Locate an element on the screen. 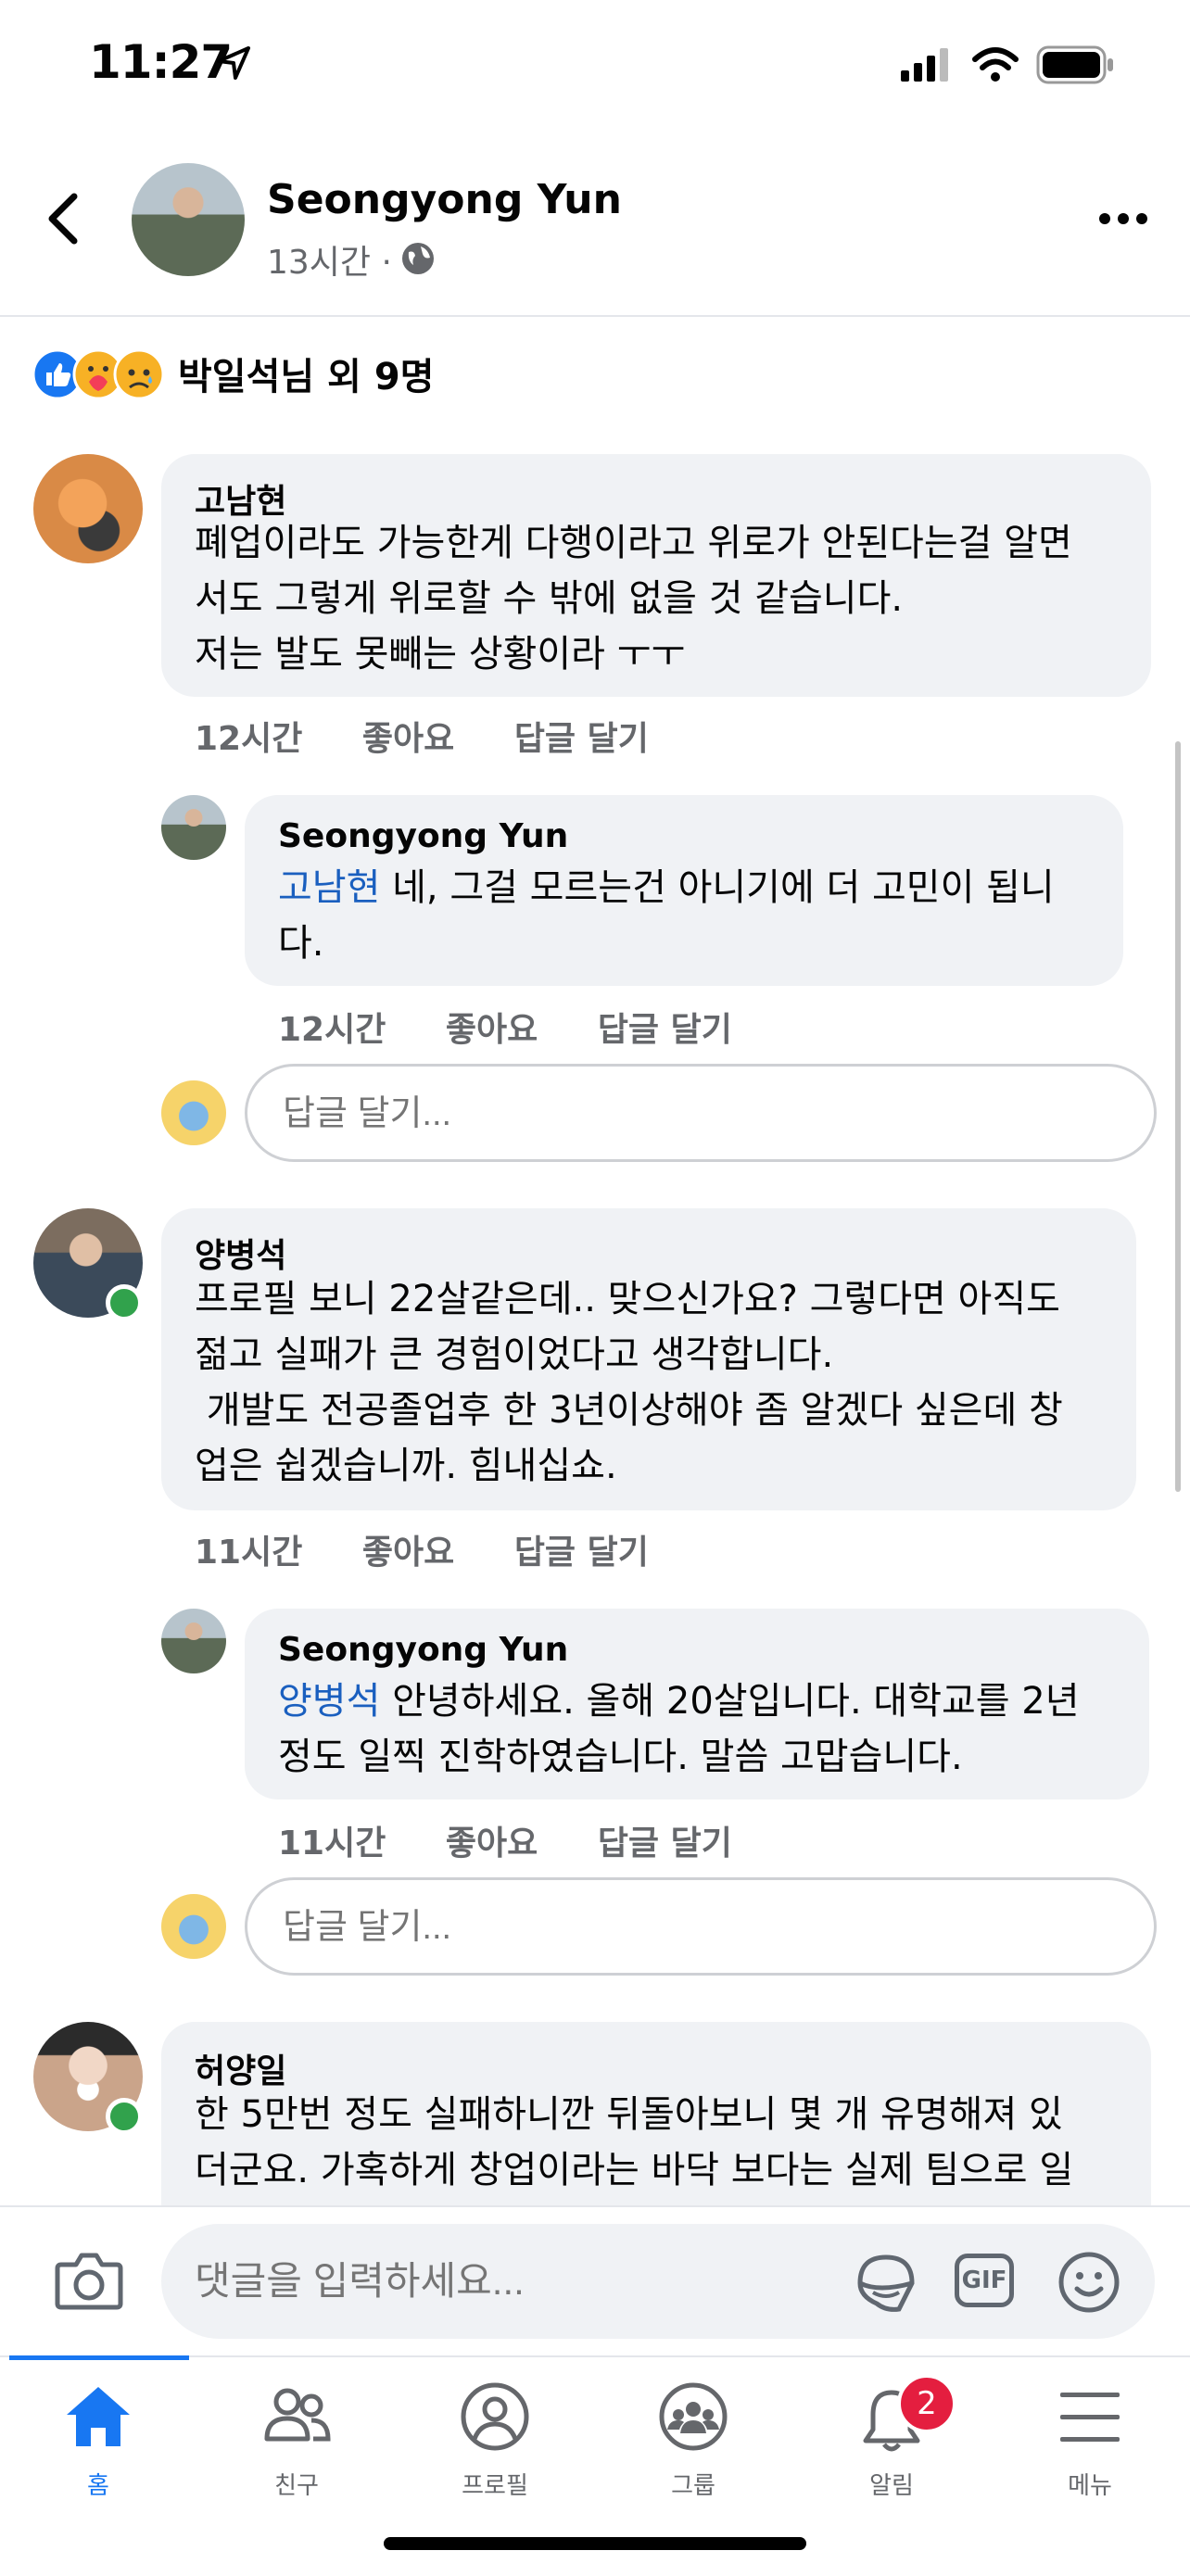 This screenshot has height=2576, width=1190. tab-menu: 메뉴 is located at coordinates (1090, 2442).